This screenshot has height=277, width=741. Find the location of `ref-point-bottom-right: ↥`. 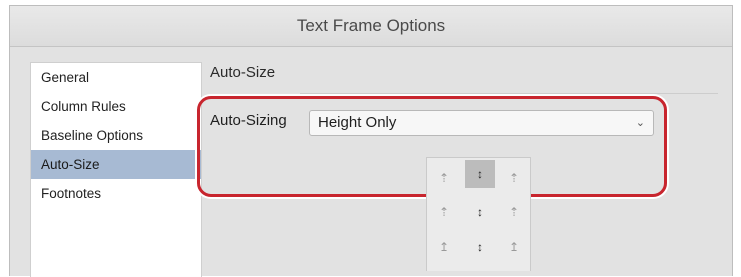

ref-point-bottom-right: ↥ is located at coordinates (514, 247).